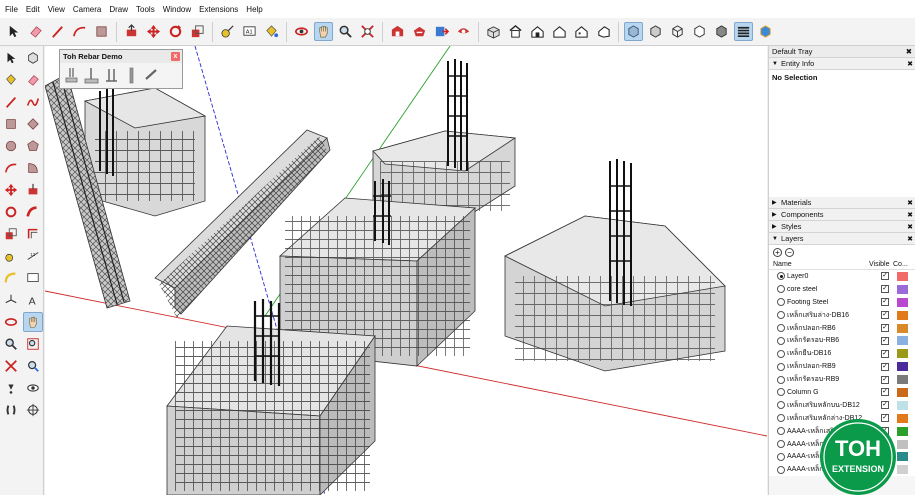 This screenshot has height=495, width=915. Describe the element at coordinates (33, 256) in the screenshot. I see `dimension-icon: 12` at that location.